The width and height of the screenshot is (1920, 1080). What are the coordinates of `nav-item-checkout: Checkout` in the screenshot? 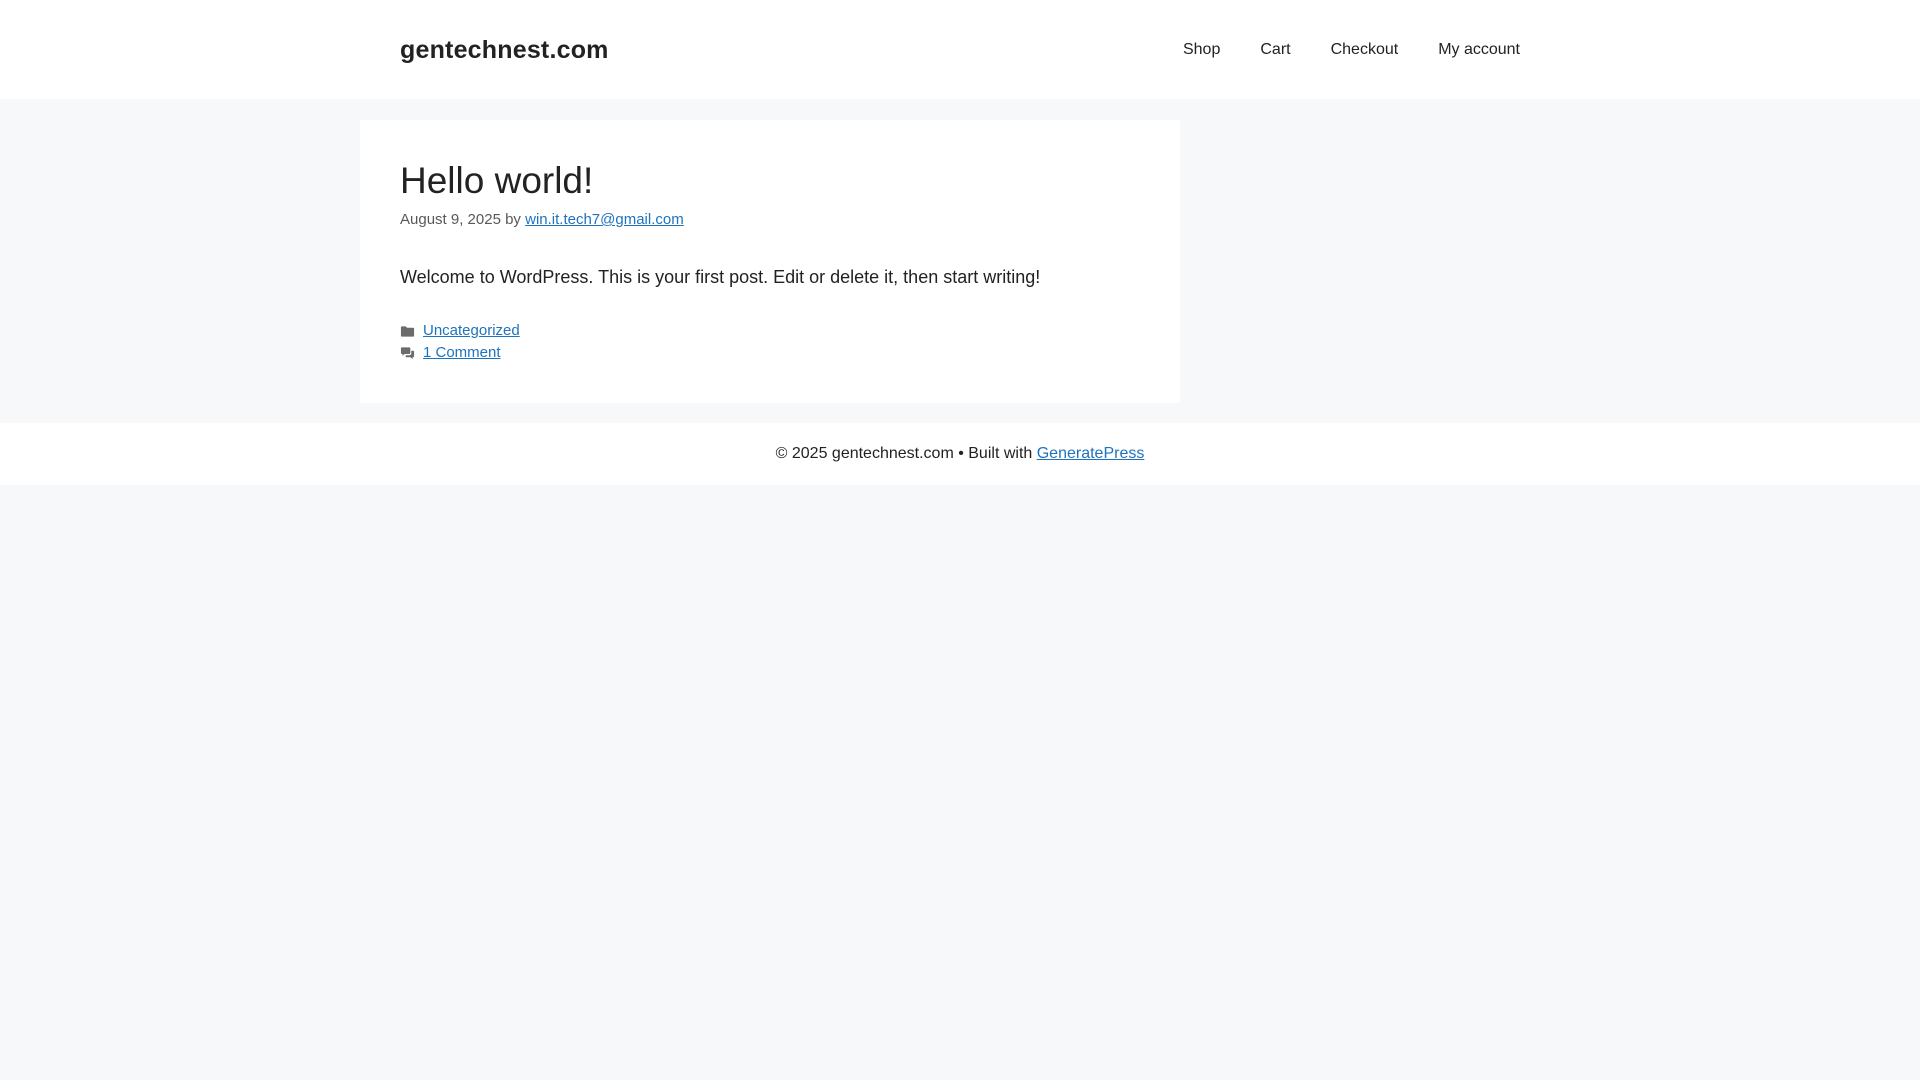 It's located at (1365, 49).